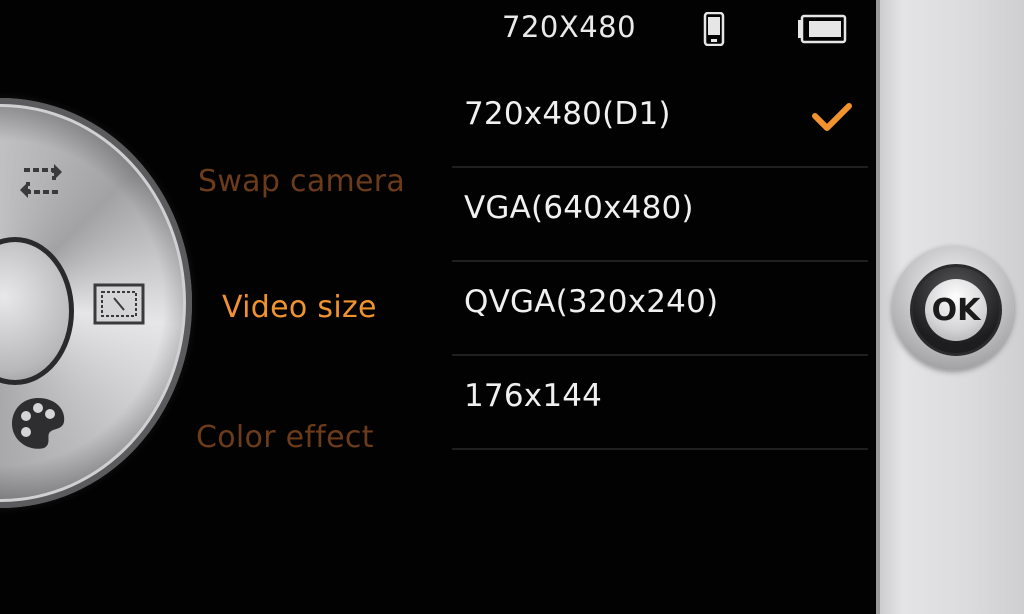 This screenshot has width=1024, height=614. Describe the element at coordinates (579, 208) in the screenshot. I see `option-label: VGA(640x480)` at that location.